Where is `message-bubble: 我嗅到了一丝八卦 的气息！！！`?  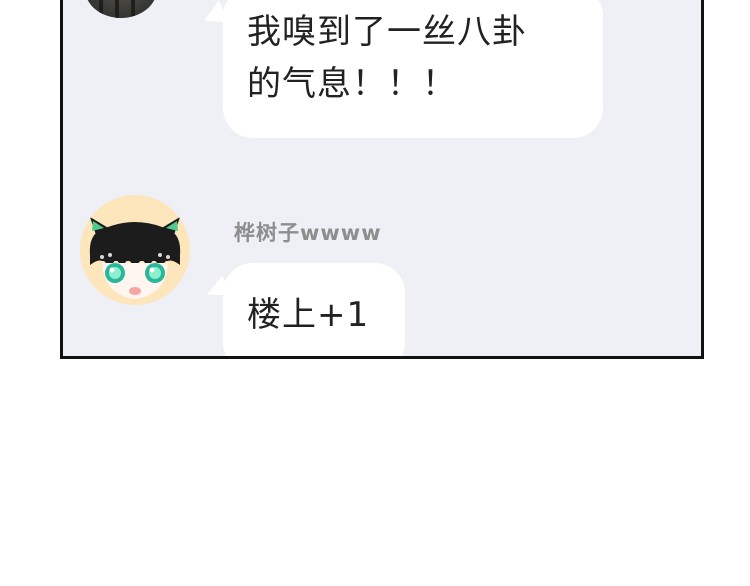 message-bubble: 我嗅到了一丝八卦 的气息！！！ is located at coordinates (413, 69).